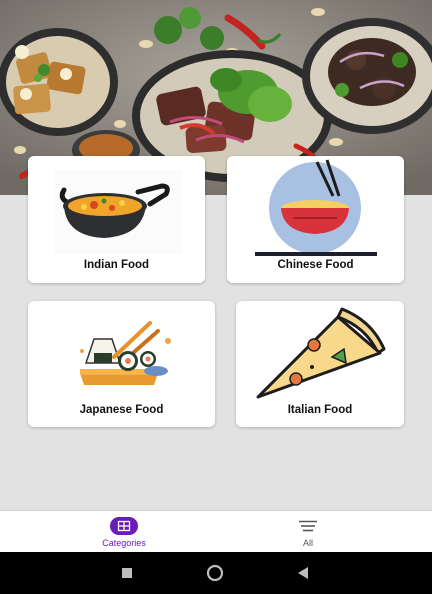  Describe the element at coordinates (116, 265) in the screenshot. I see `category-label-indian: Indian Food` at that location.